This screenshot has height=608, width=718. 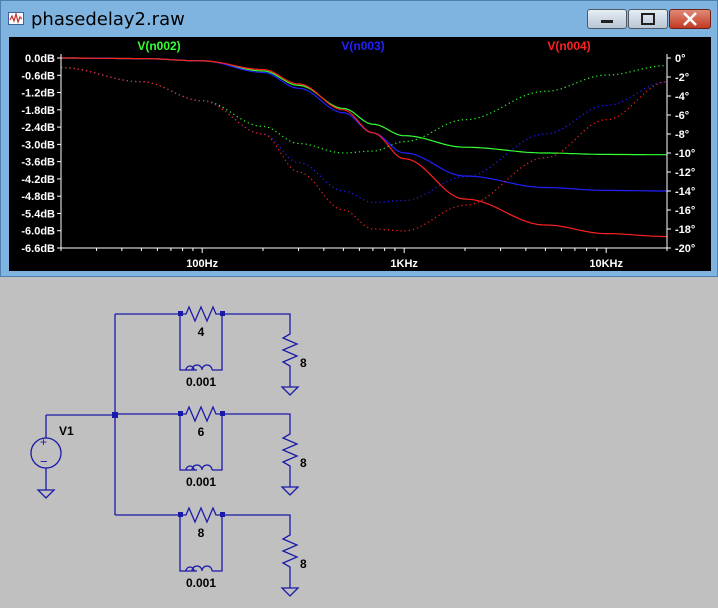 What do you see at coordinates (682, 116) in the screenshot?
I see `y-right-tick-label: -6°` at bounding box center [682, 116].